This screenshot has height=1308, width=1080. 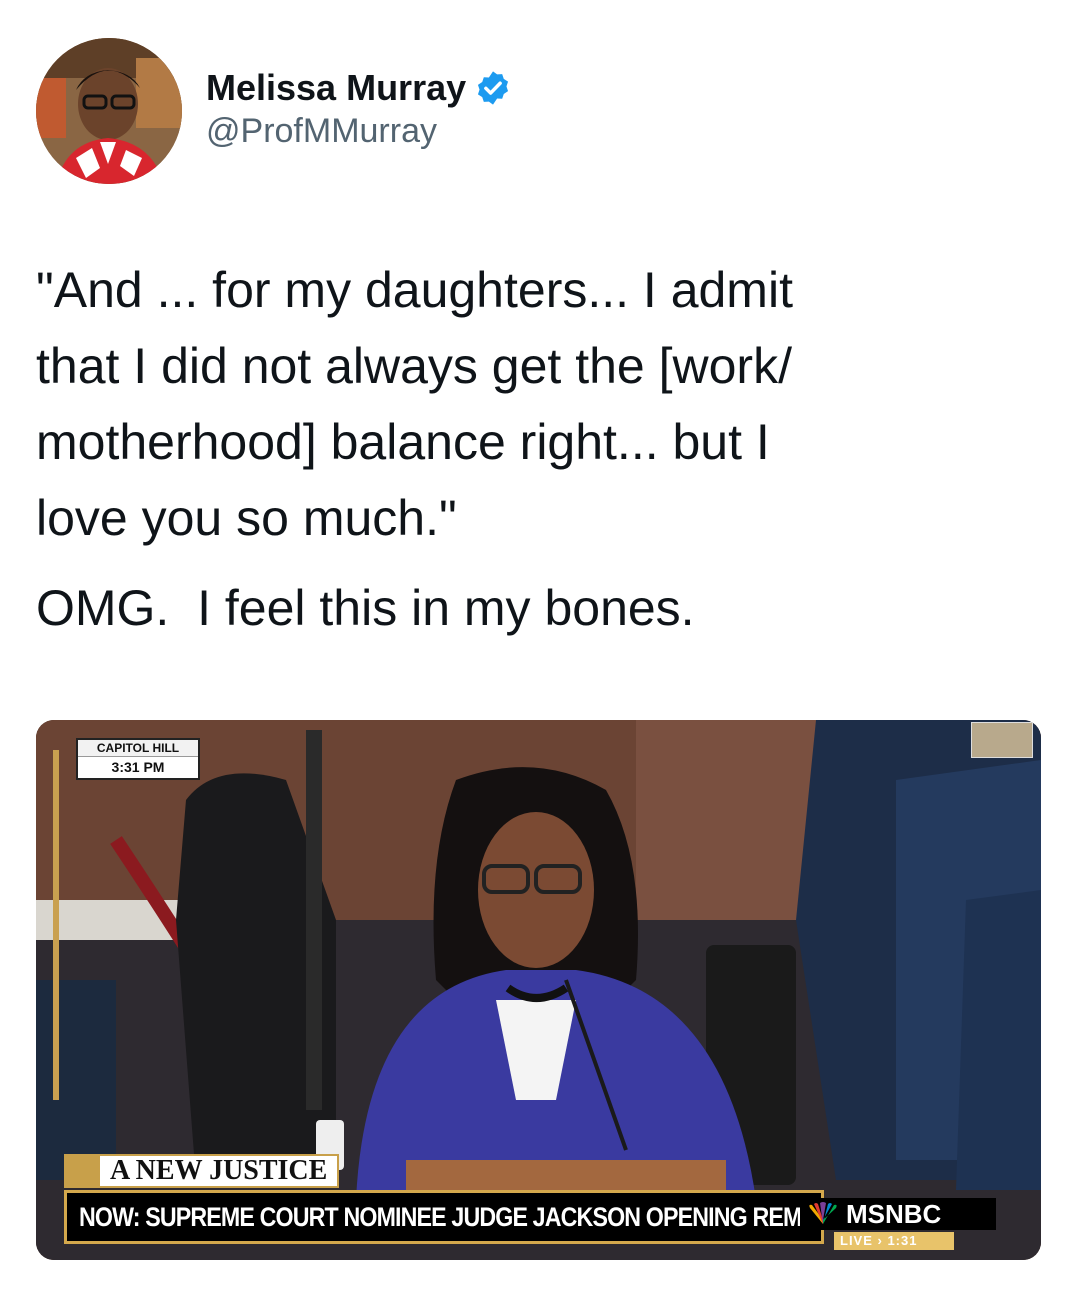 What do you see at coordinates (894, 1241) in the screenshot?
I see `live-indicator: LIVE › 1:31` at bounding box center [894, 1241].